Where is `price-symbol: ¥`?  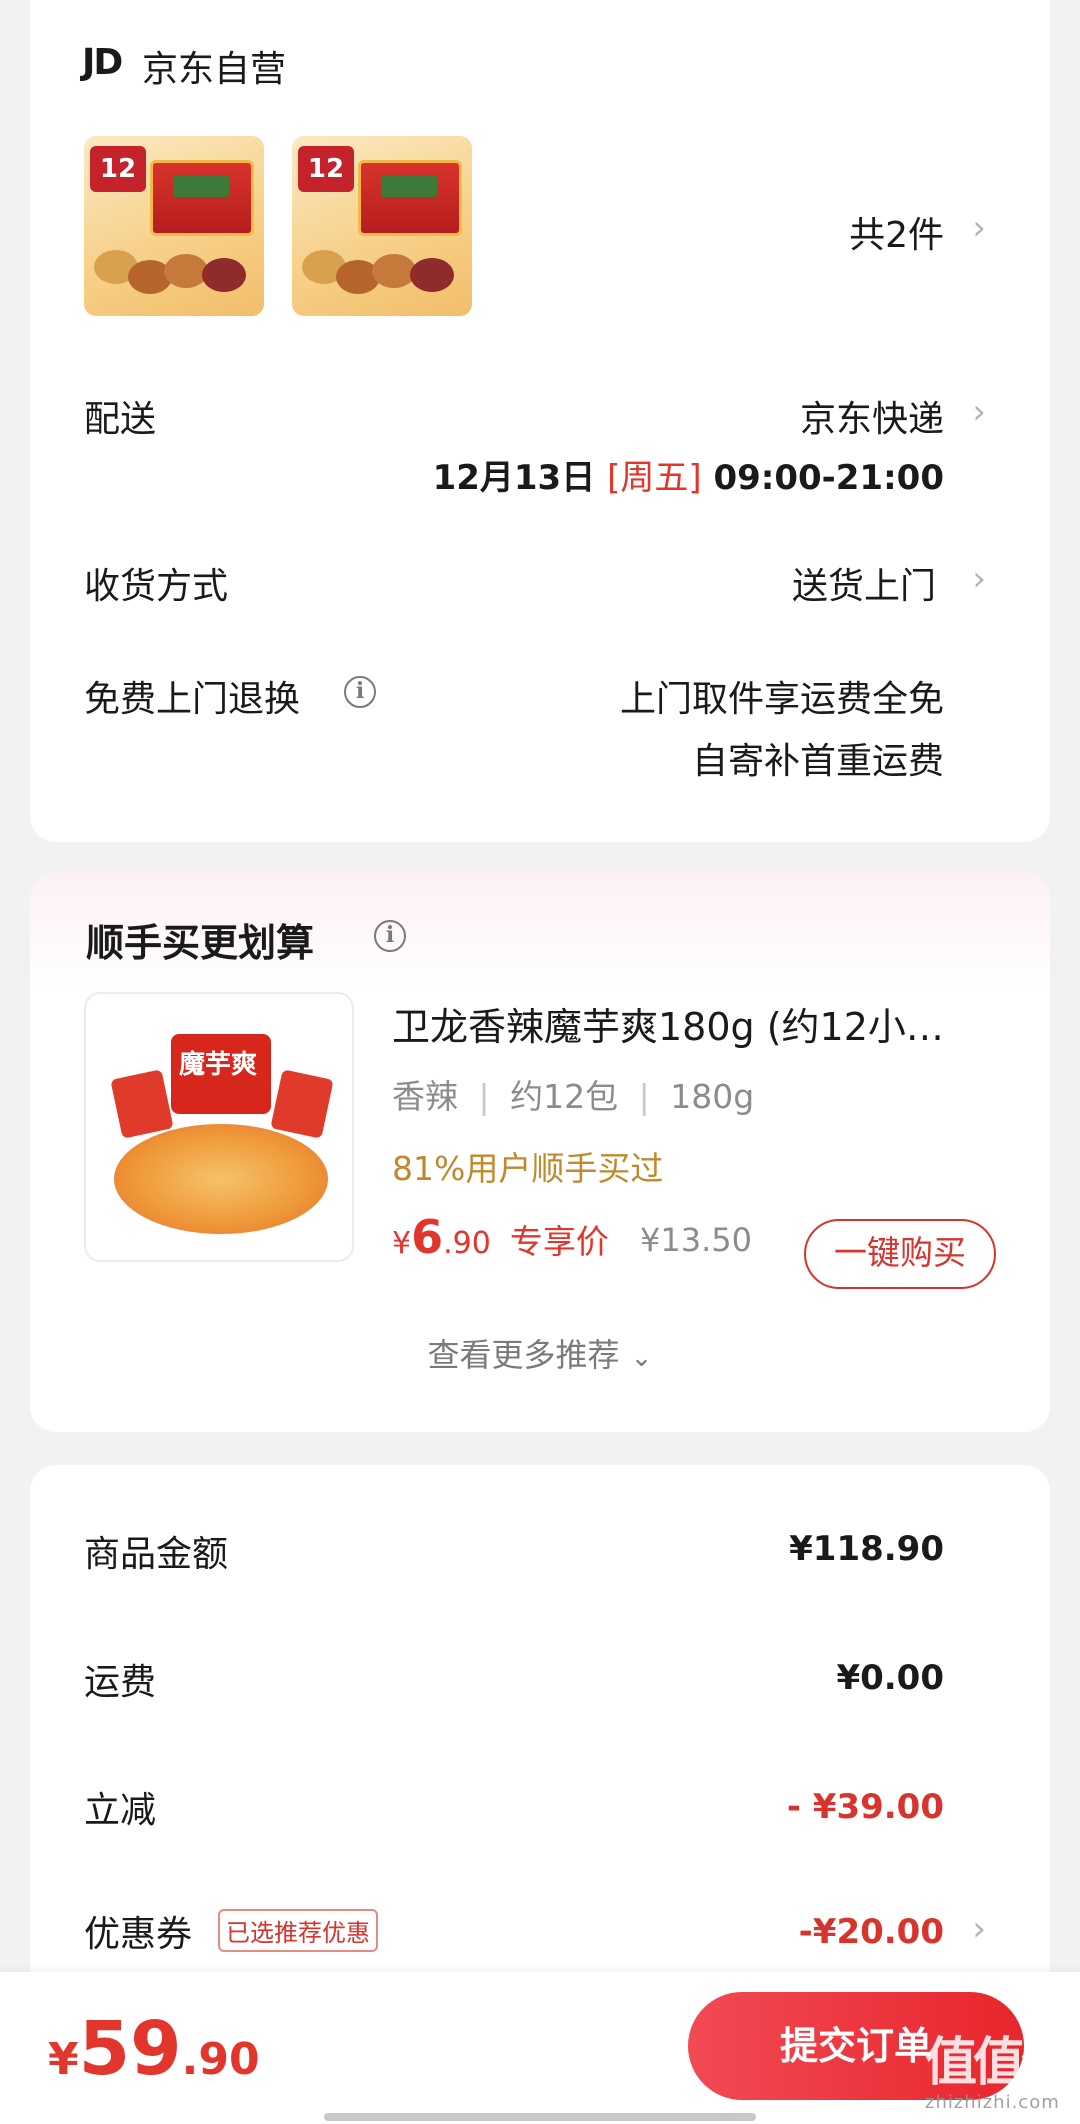 price-symbol: ¥ is located at coordinates (402, 1243).